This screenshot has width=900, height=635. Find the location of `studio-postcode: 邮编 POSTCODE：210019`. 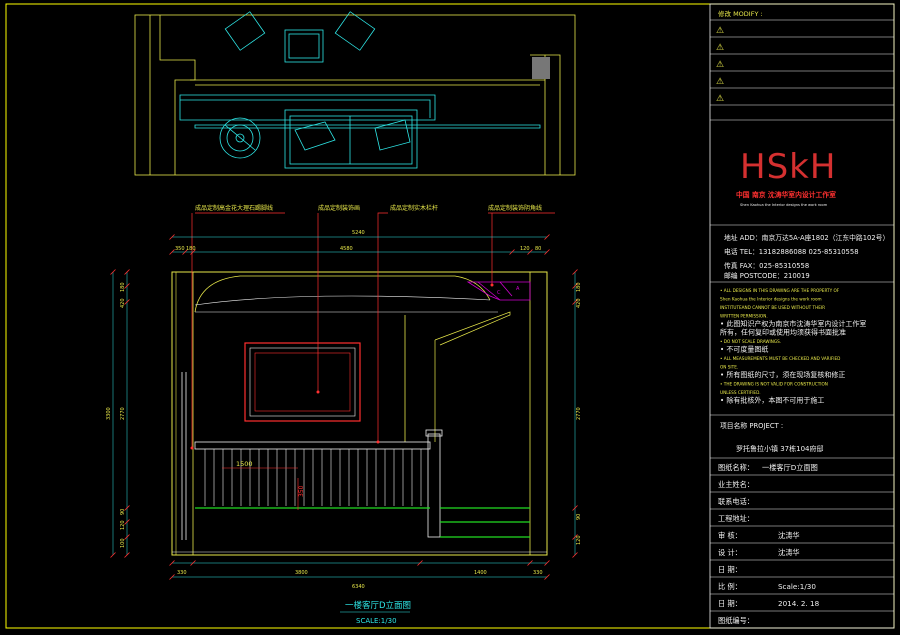

studio-postcode: 邮编 POSTCODE：210019 is located at coordinates (767, 275).